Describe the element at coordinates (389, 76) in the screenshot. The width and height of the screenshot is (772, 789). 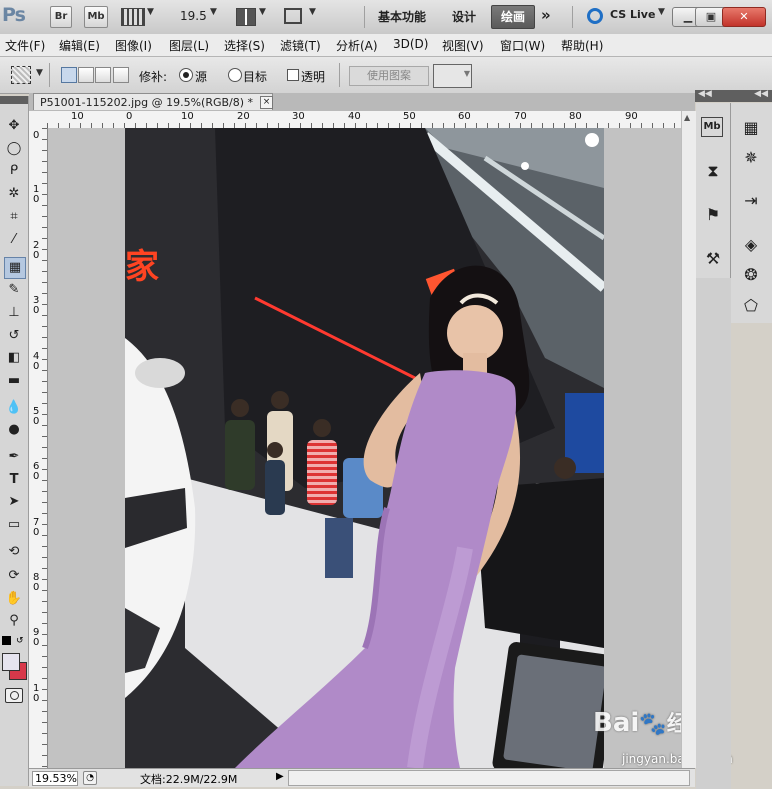
I see `use-pattern-button: 使用图案` at that location.